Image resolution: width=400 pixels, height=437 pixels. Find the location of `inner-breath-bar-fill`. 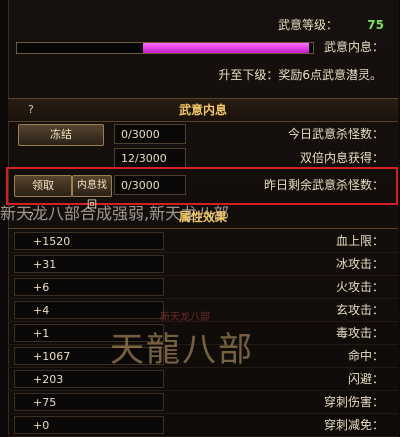

inner-breath-bar-fill is located at coordinates (226, 48).